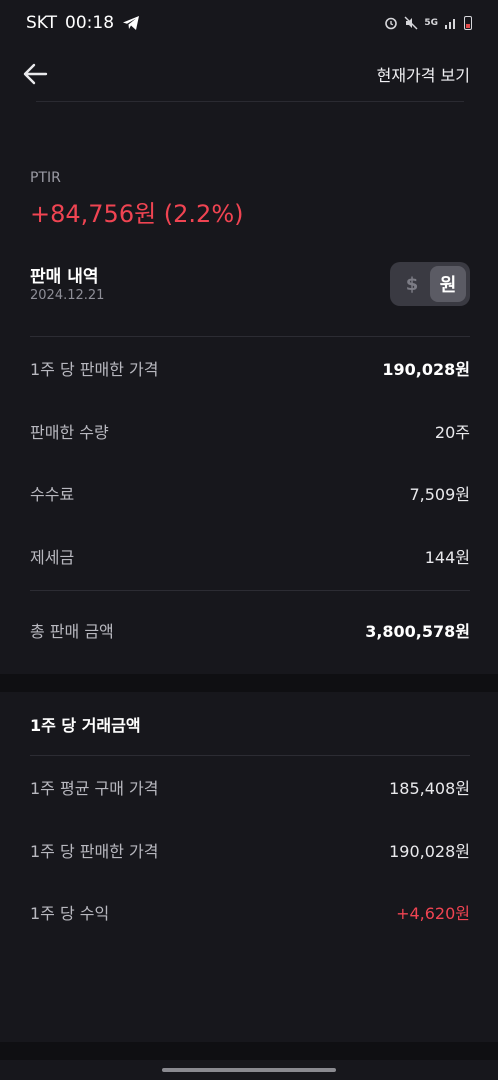 The image size is (498, 1080). I want to click on currency-toggle: $ 원, so click(430, 284).